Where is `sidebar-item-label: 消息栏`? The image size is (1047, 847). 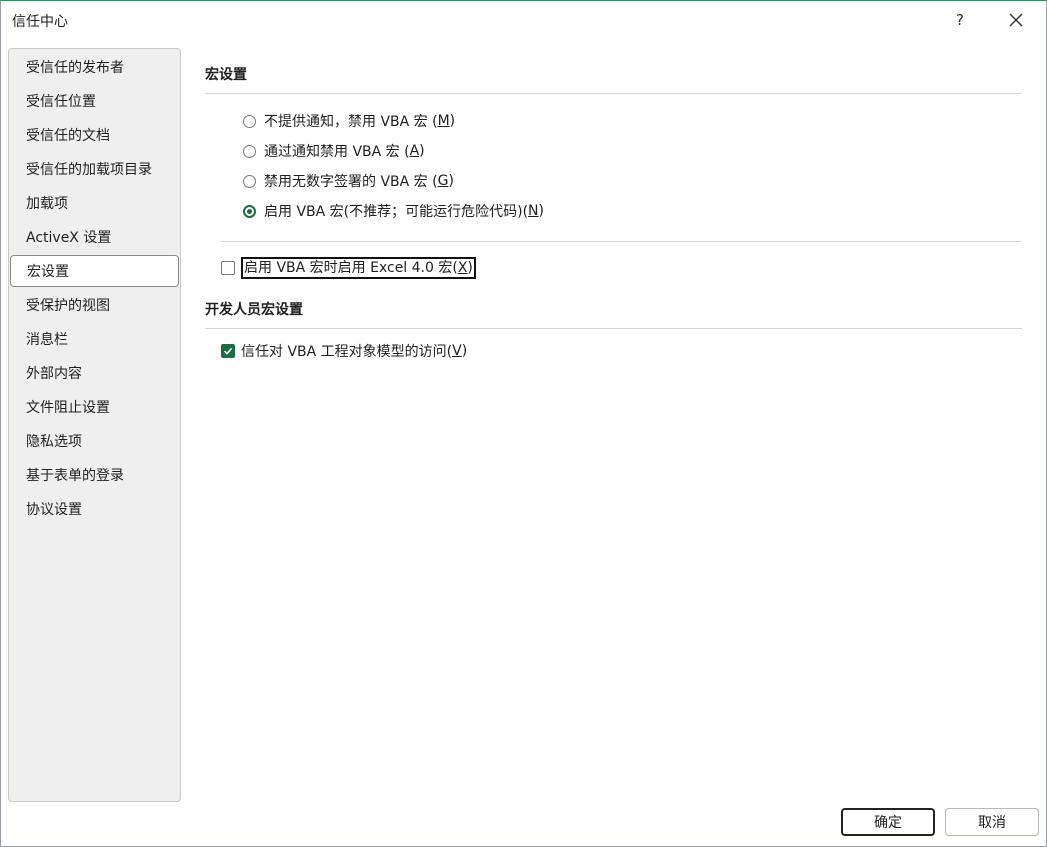
sidebar-item-label: 消息栏 is located at coordinates (47, 340).